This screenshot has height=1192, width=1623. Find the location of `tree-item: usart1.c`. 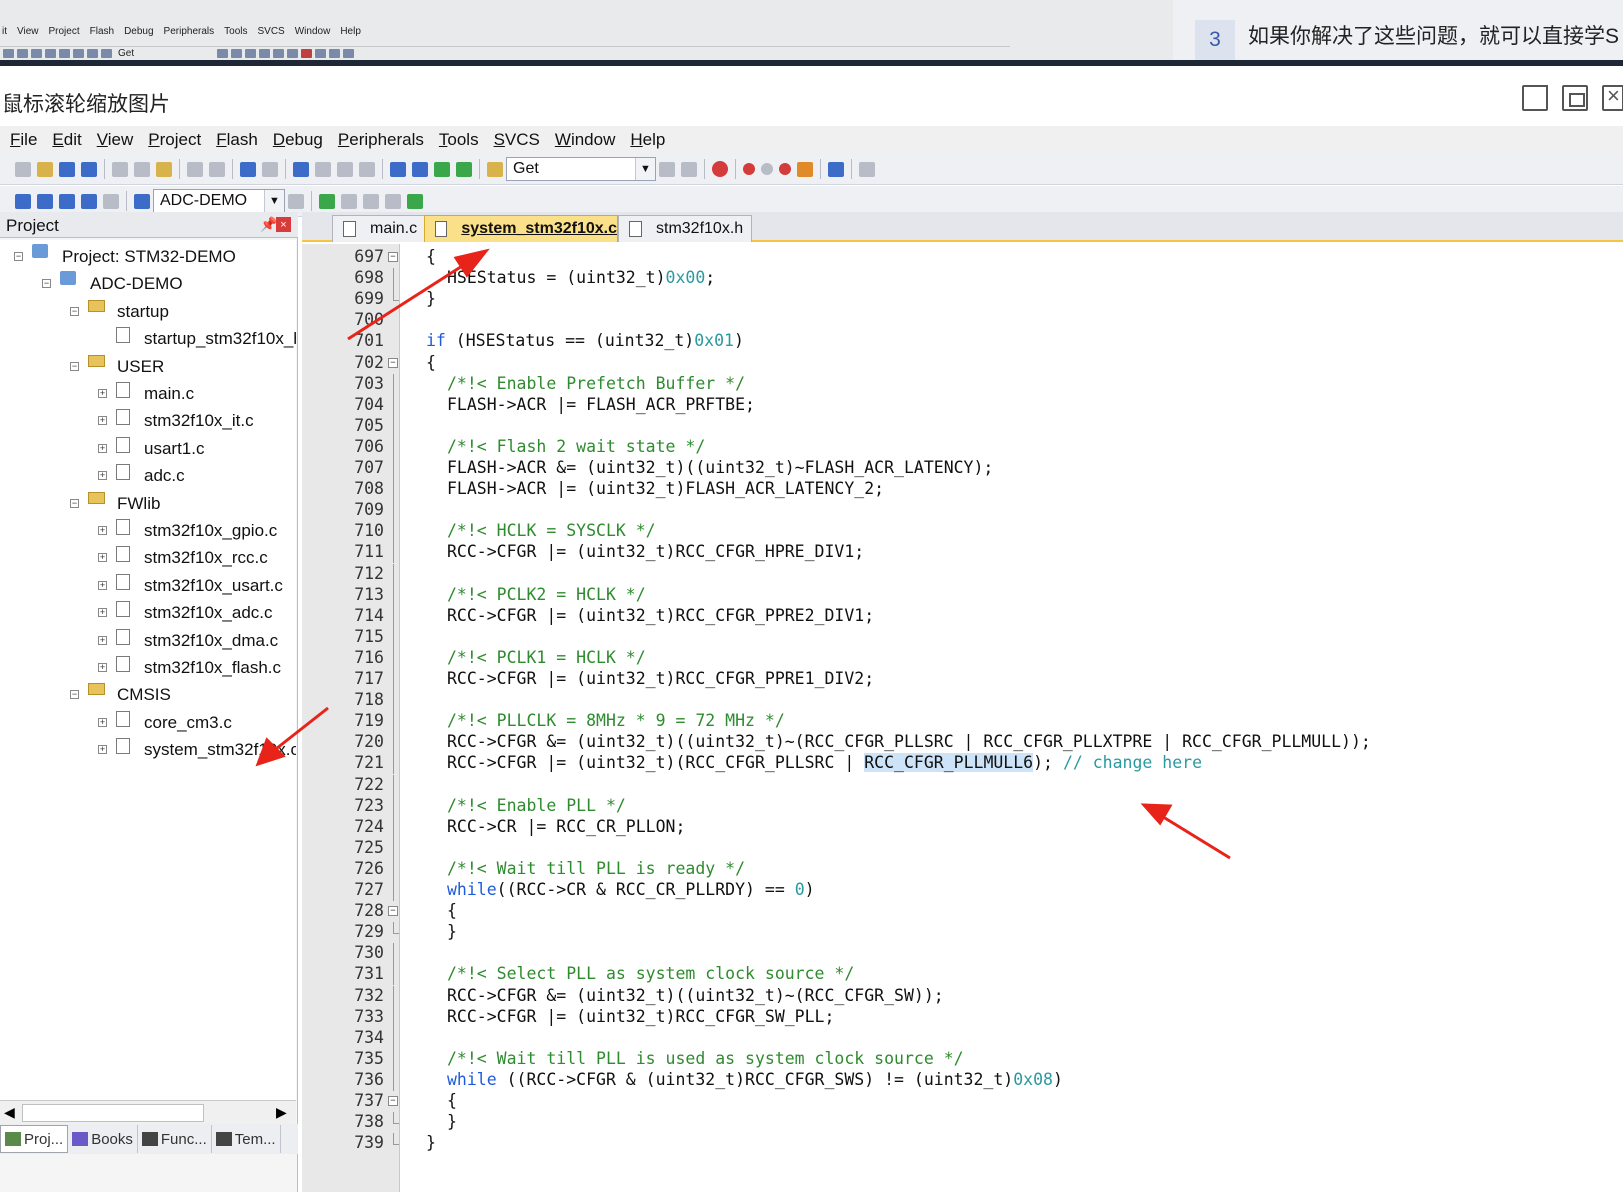

tree-item: usart1.c is located at coordinates (160, 449).